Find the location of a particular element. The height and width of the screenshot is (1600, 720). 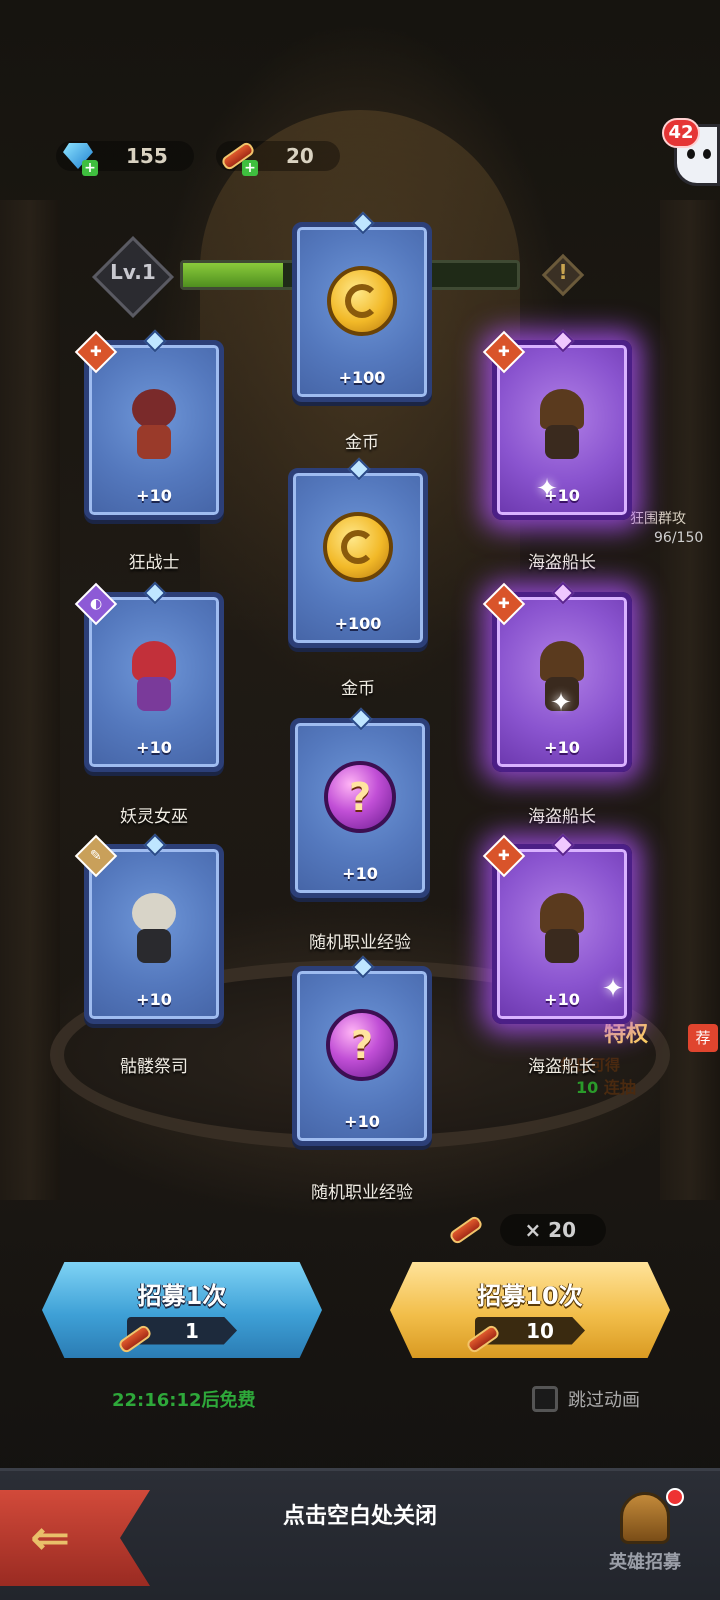

hero-recruit-label: 英雄招募 is located at coordinates (645, 1562).